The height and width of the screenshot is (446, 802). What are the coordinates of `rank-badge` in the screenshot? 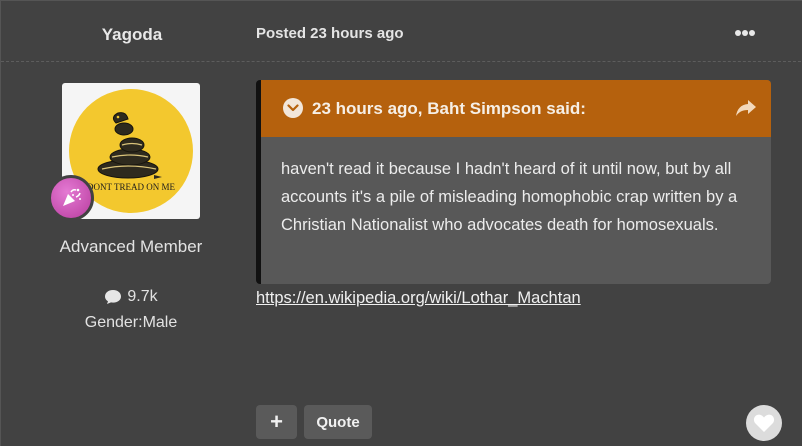 It's located at (71, 198).